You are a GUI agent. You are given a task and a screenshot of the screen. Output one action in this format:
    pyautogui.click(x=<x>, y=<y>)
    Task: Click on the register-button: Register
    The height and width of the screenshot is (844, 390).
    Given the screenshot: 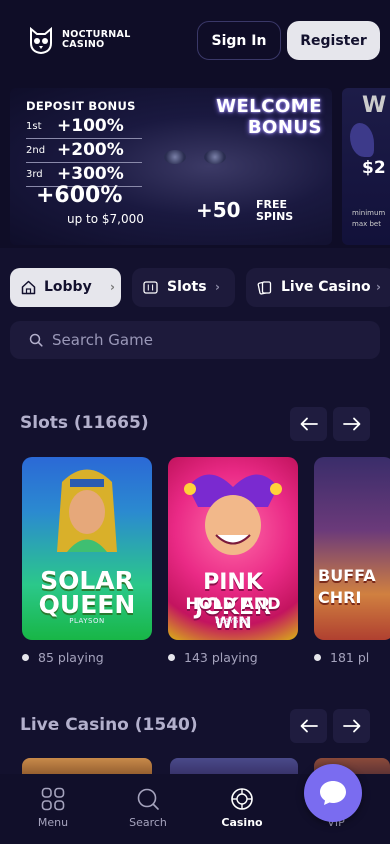 What is the action you would take?
    pyautogui.click(x=333, y=40)
    